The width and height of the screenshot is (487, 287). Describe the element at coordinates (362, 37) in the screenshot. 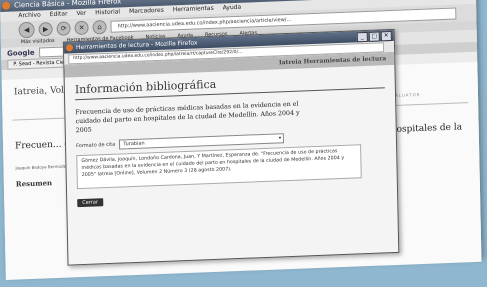

I see `minimize-icon: _` at that location.